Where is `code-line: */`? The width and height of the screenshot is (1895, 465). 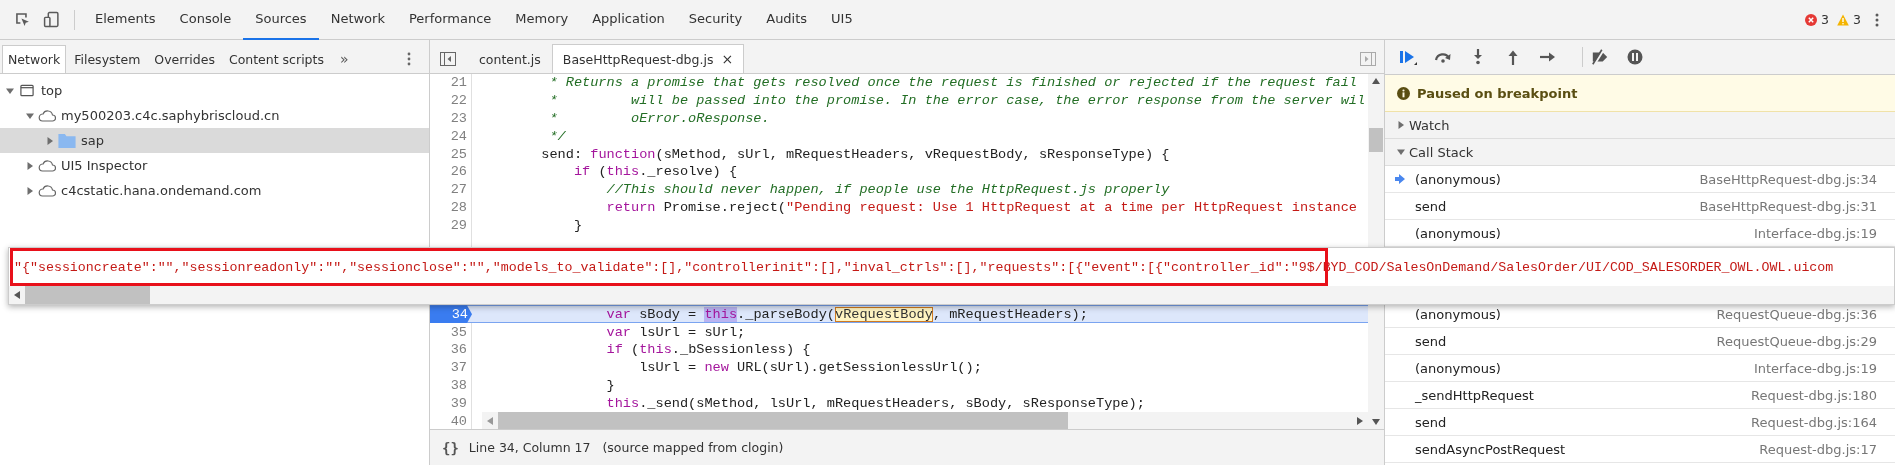 code-line: */ is located at coordinates (557, 136).